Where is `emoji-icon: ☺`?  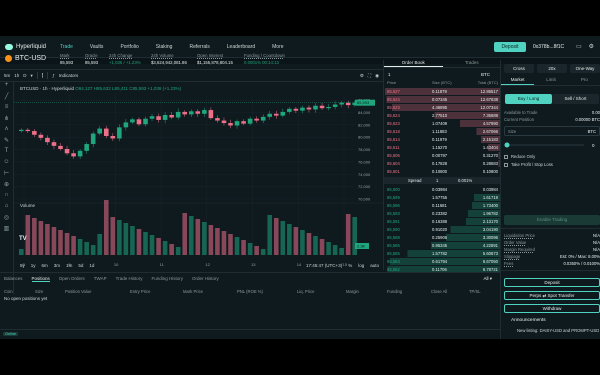
emoji-icon: ☺ is located at coordinates (6, 164).